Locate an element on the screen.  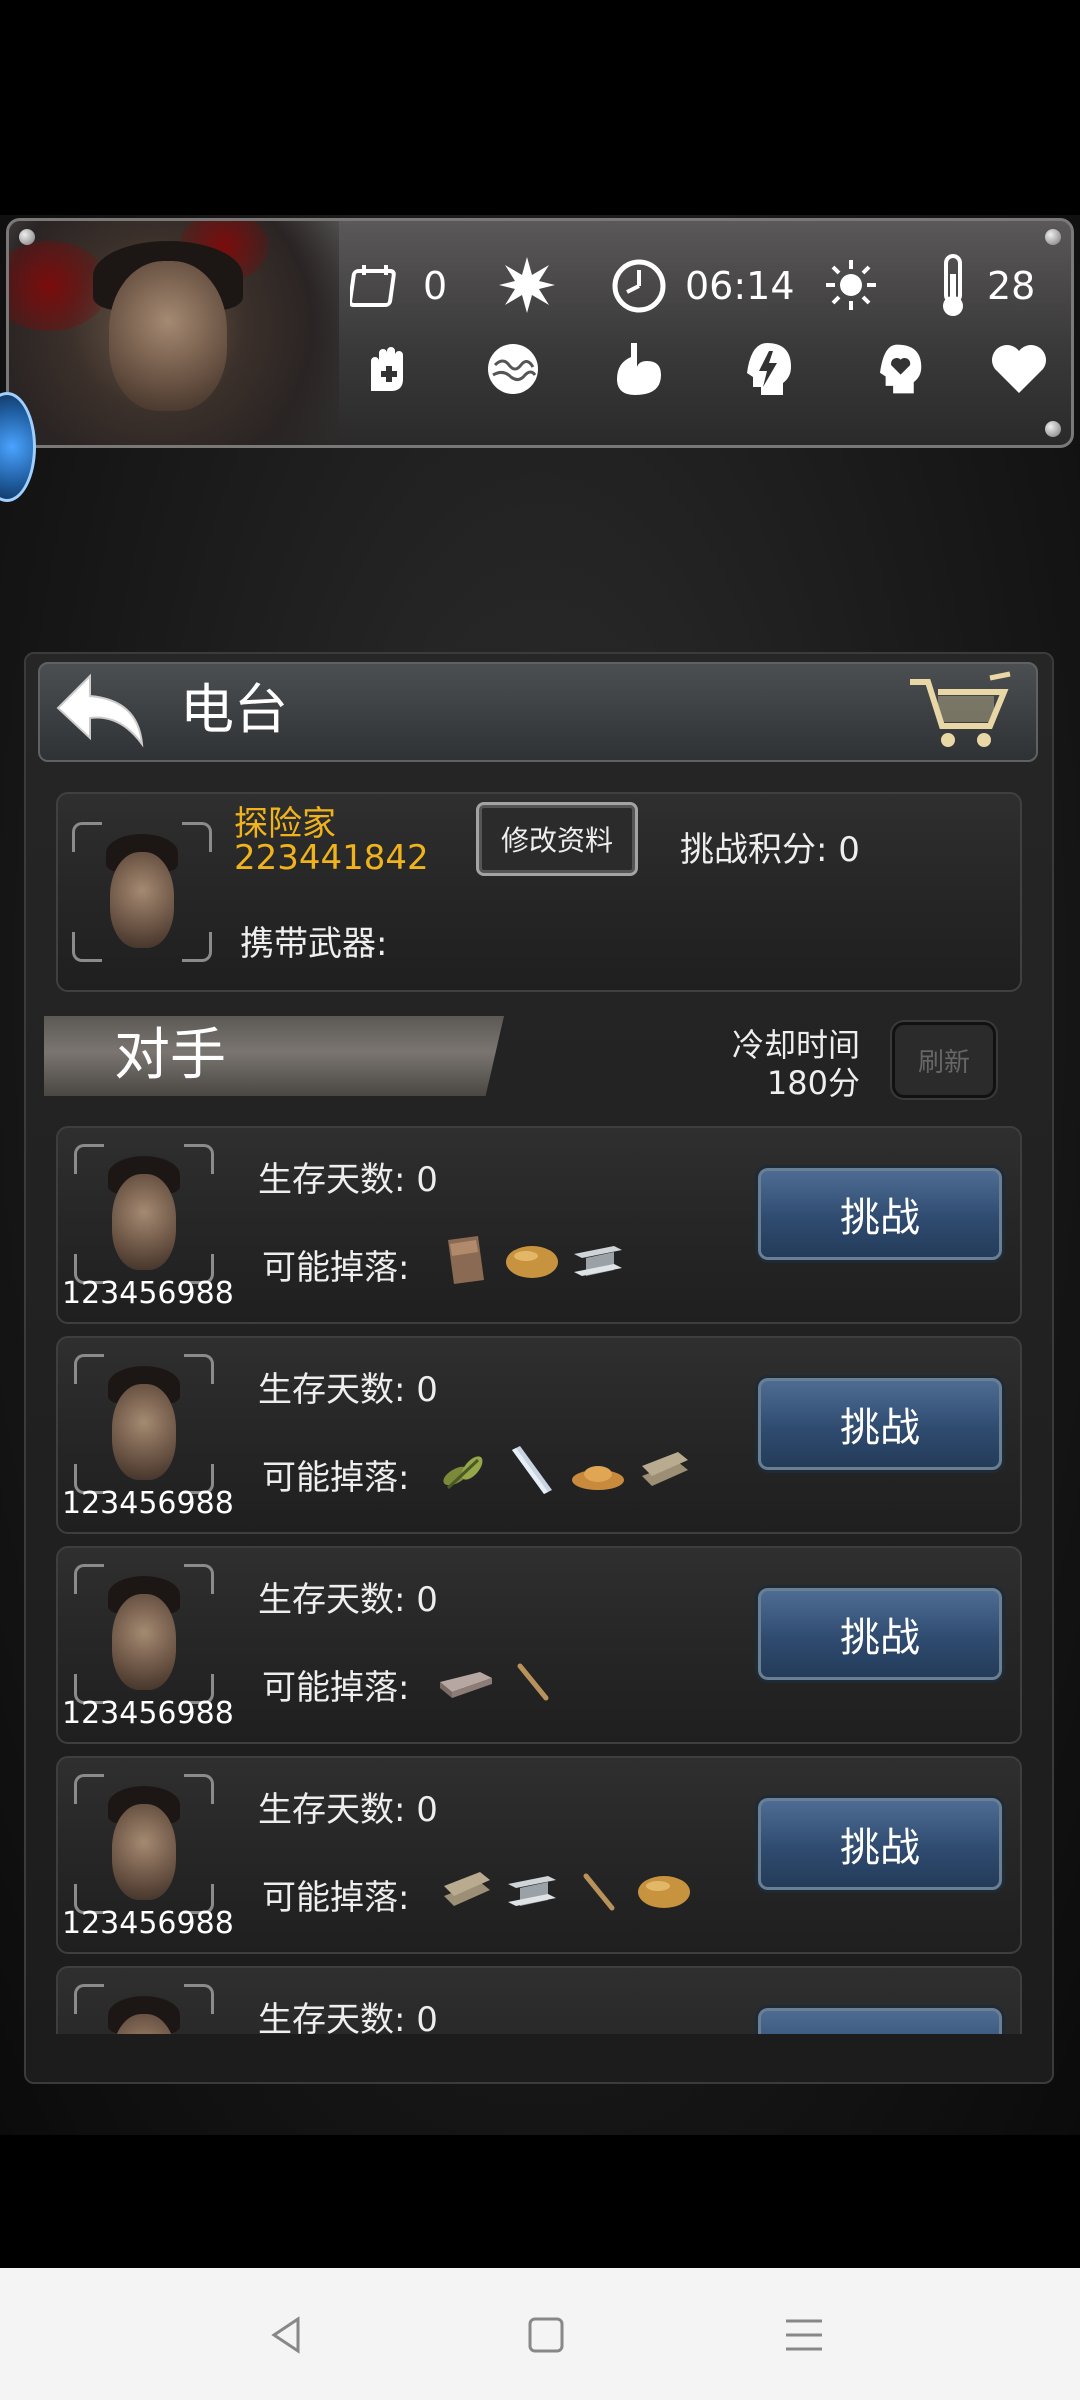
time-value: 06:14 is located at coordinates (740, 286).